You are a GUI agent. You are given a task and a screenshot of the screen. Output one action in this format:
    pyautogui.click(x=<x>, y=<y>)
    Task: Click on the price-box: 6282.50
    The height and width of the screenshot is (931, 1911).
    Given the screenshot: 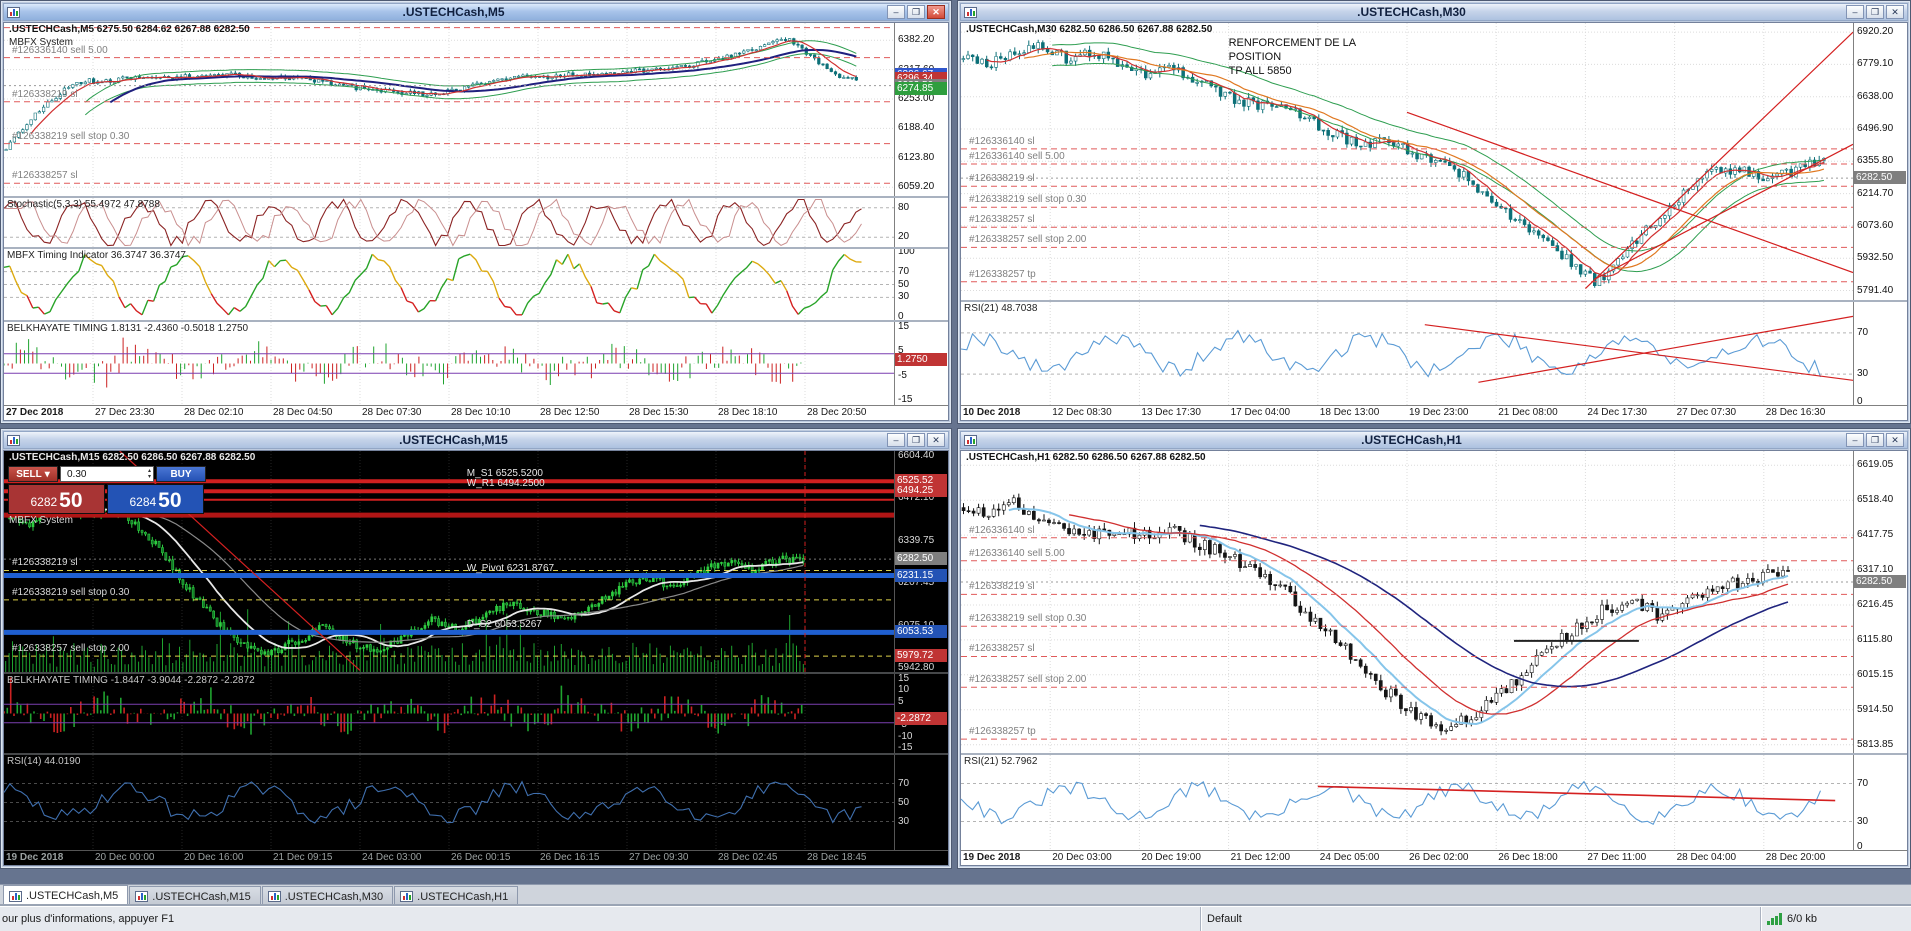 What is the action you would take?
    pyautogui.click(x=921, y=559)
    